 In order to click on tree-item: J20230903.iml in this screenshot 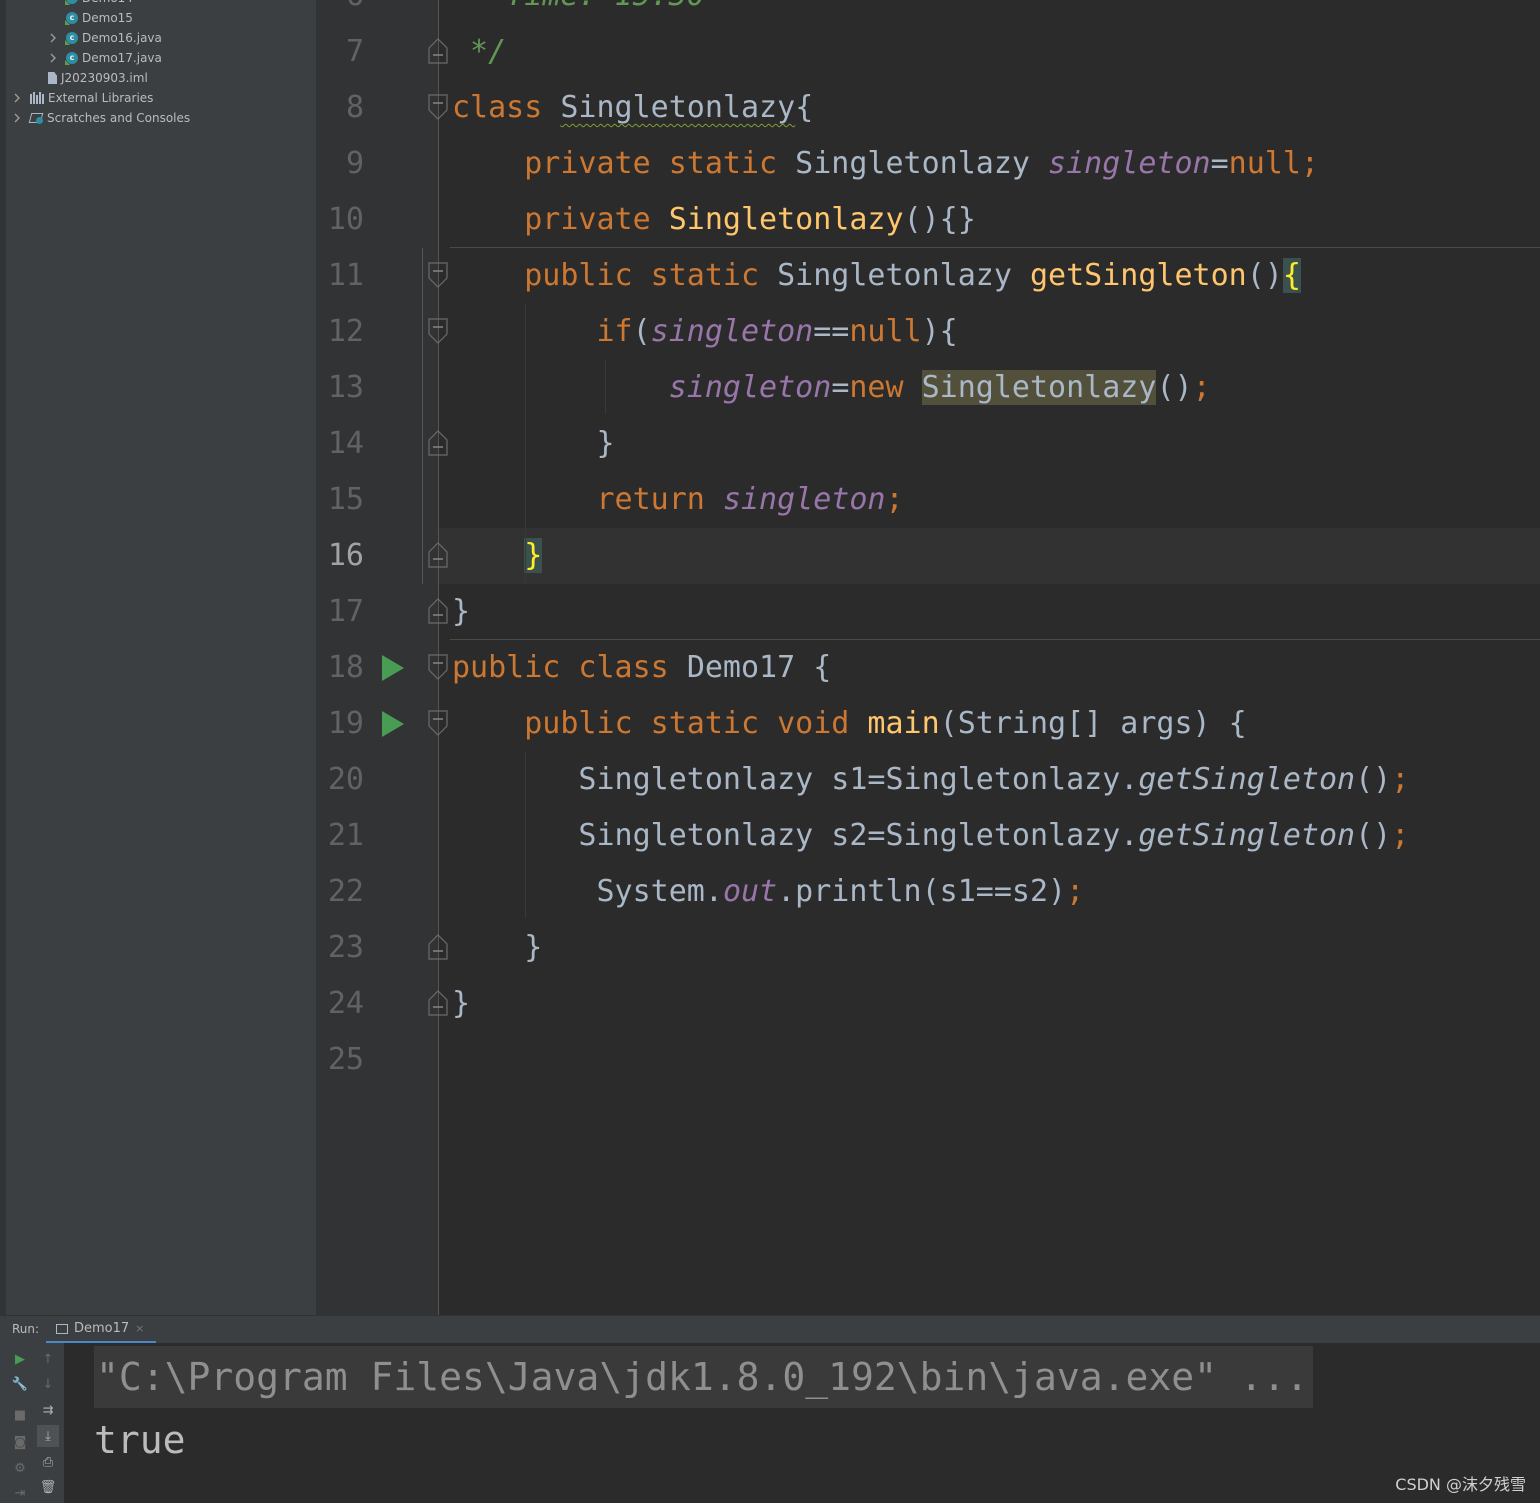, I will do `click(98, 78)`.